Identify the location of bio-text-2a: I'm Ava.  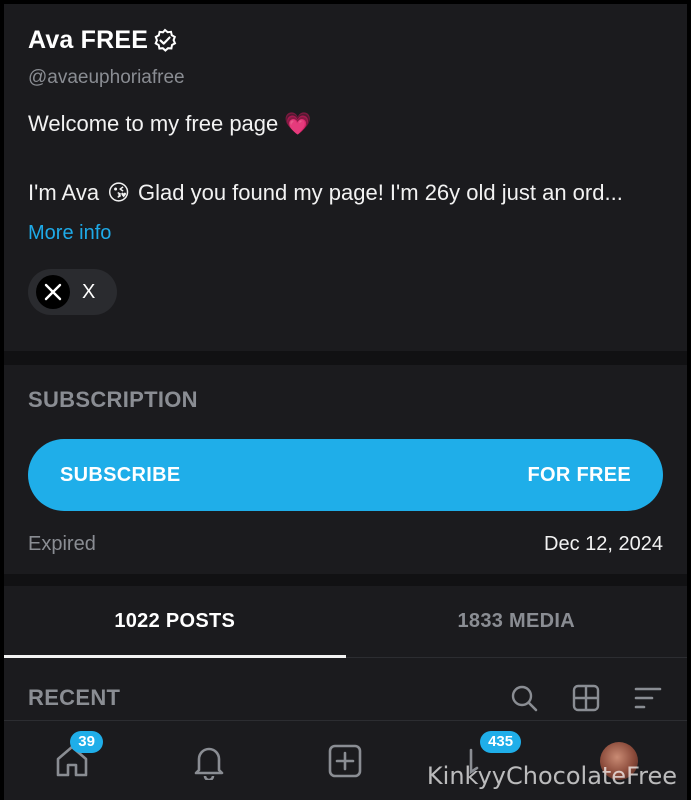
(64, 192).